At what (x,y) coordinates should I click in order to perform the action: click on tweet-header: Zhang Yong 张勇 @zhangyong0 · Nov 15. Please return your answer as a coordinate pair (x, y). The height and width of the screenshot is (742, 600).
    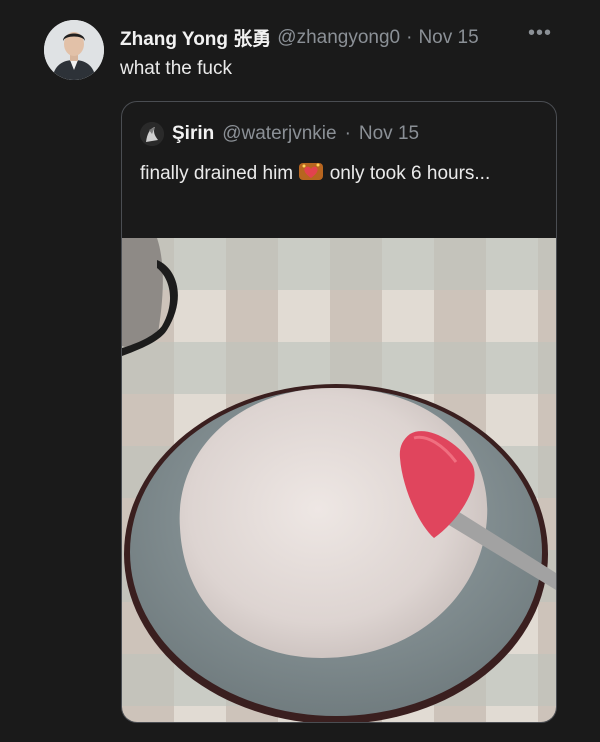
    Looking at the image, I should click on (299, 37).